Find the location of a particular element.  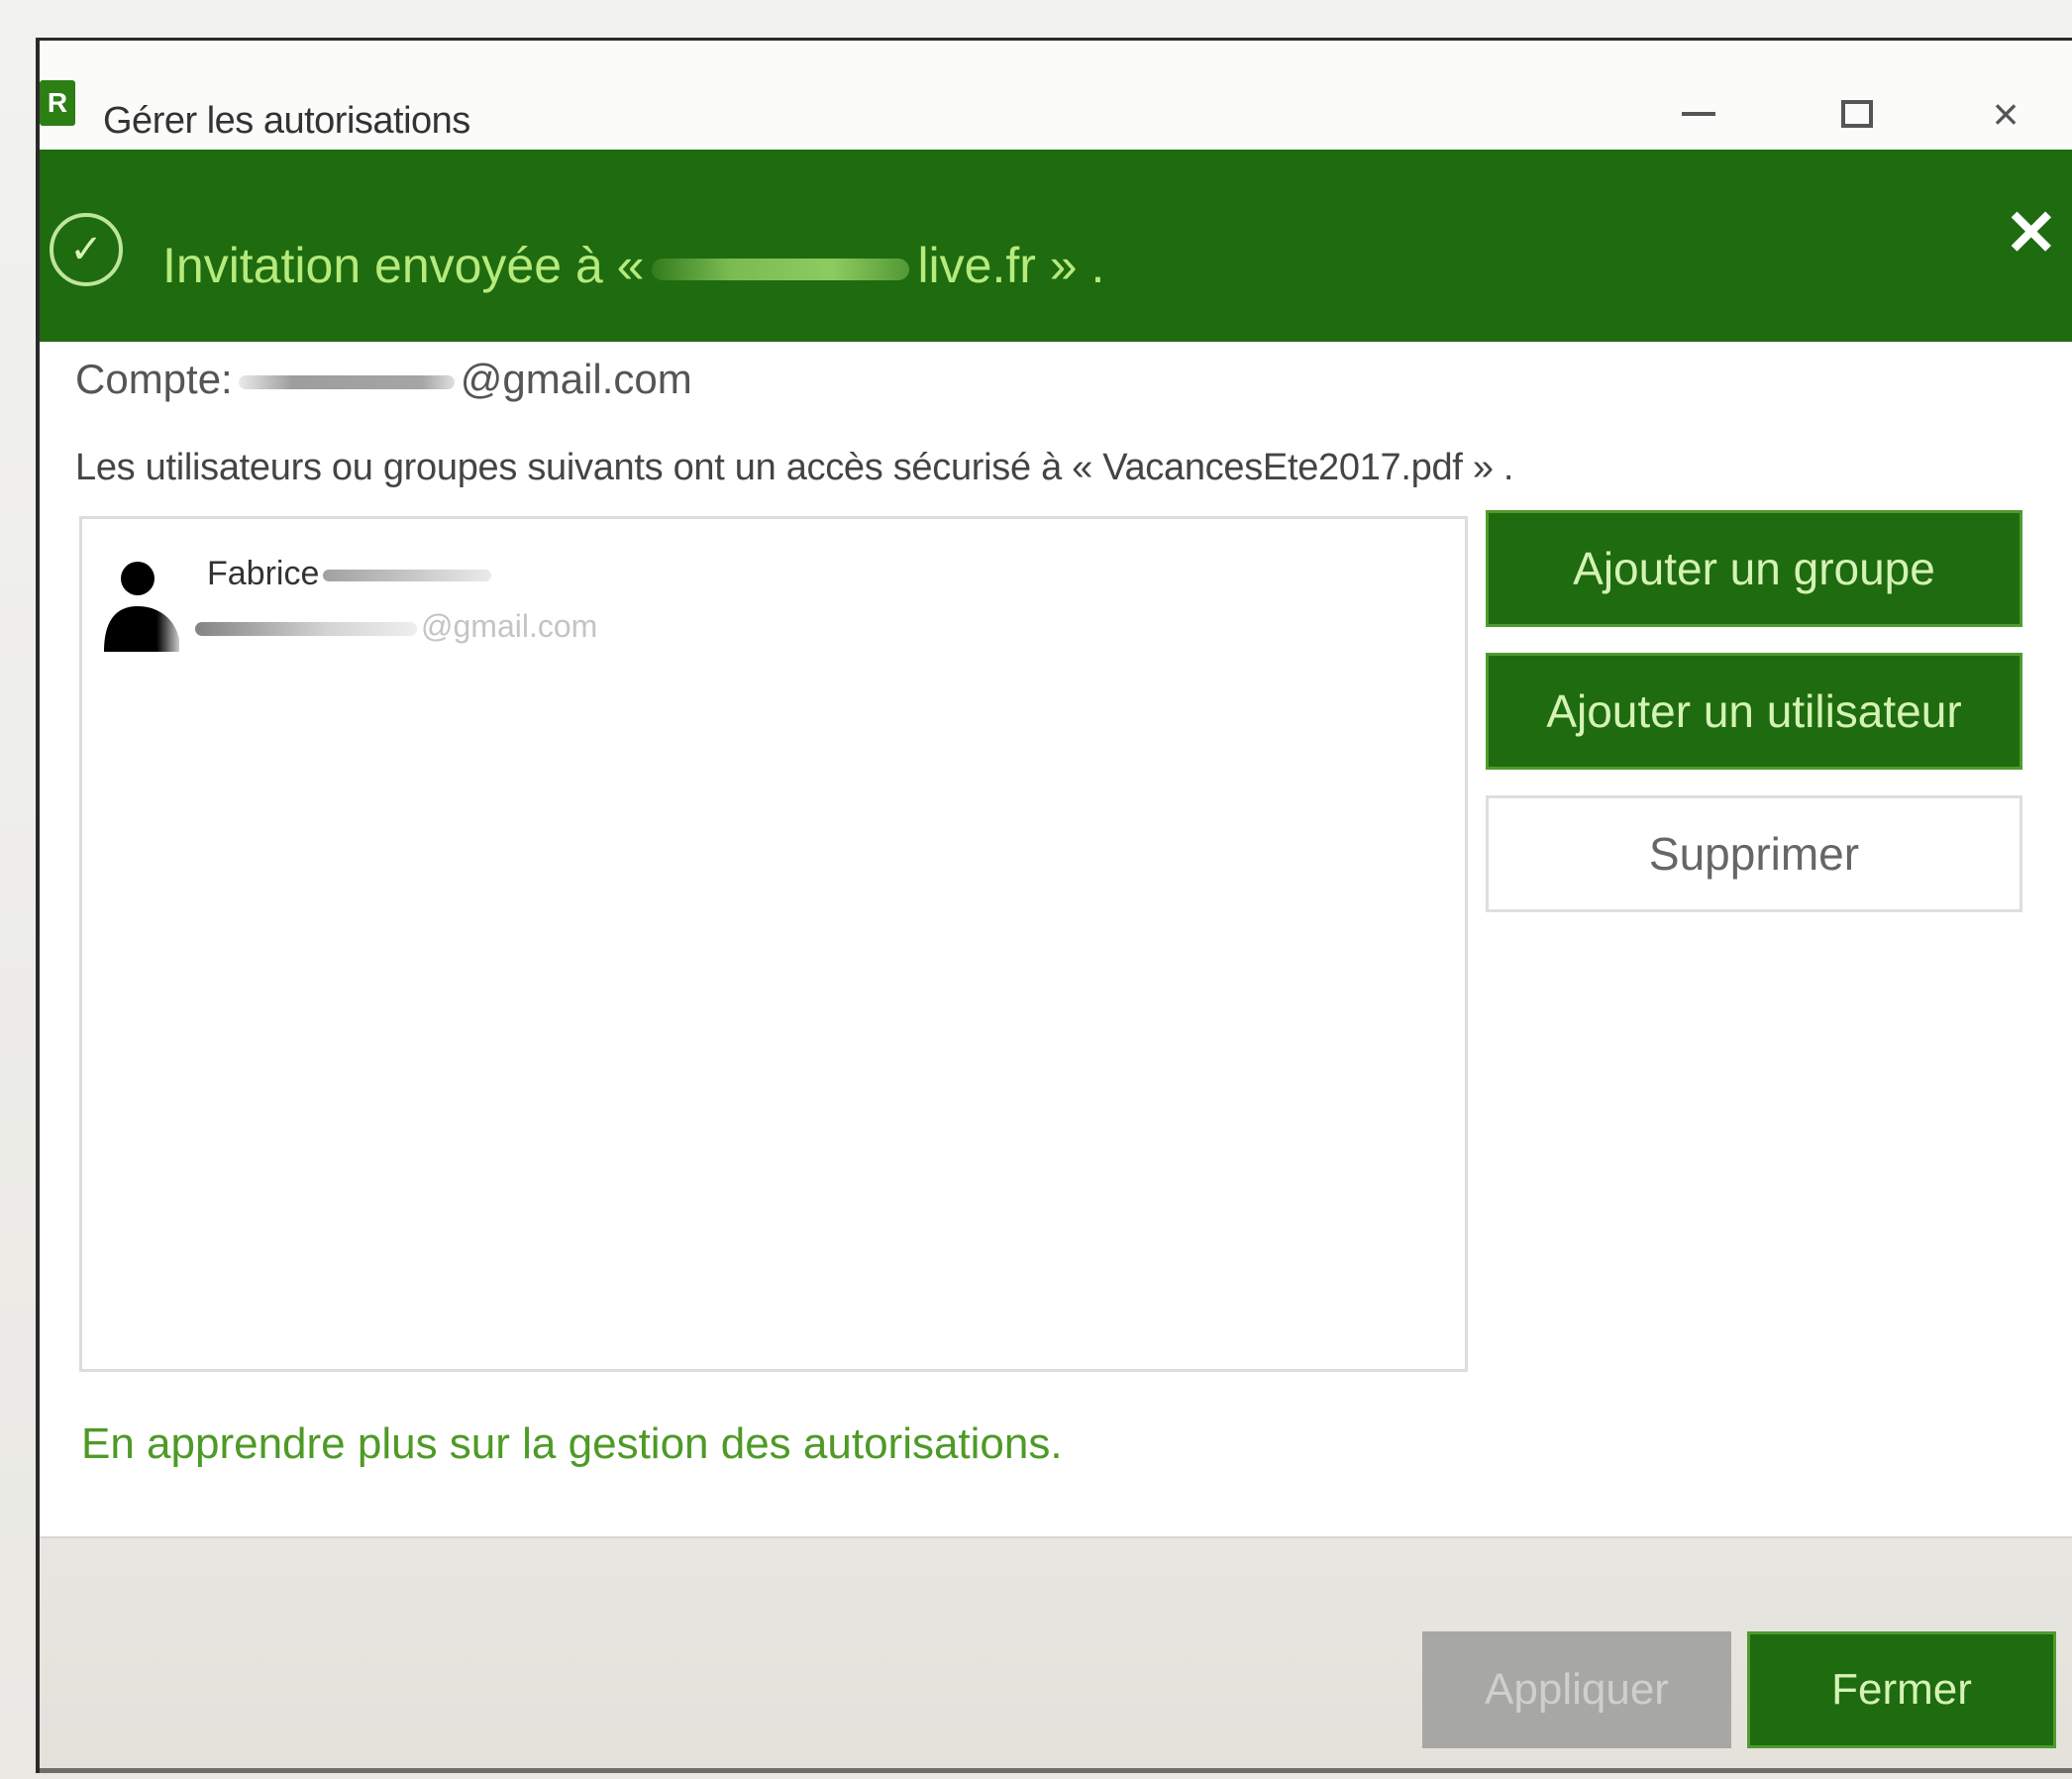

window-close-button: × is located at coordinates (2006, 114).